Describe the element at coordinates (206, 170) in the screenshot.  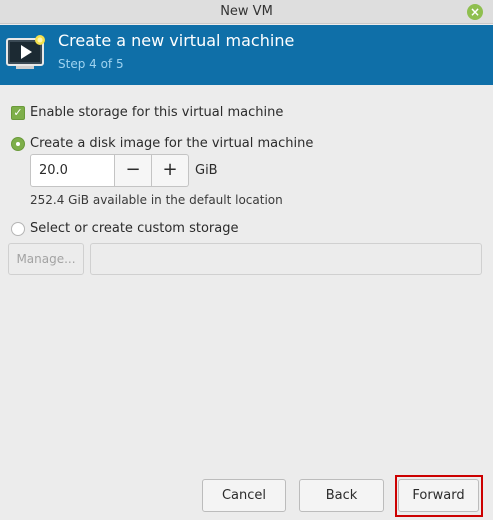
I see `disk-size-unit: GiB` at that location.